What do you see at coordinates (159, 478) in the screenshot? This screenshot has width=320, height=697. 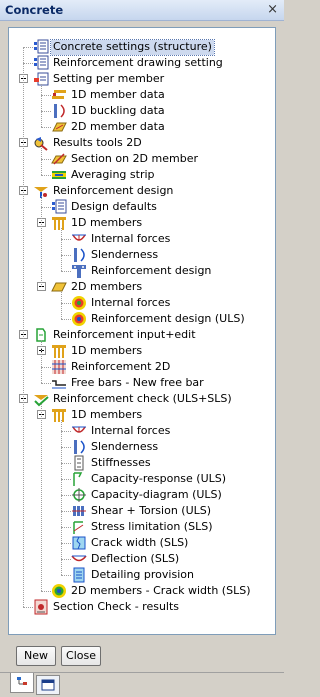 I see `tree-item-label: Capacity-response (ULS)` at bounding box center [159, 478].